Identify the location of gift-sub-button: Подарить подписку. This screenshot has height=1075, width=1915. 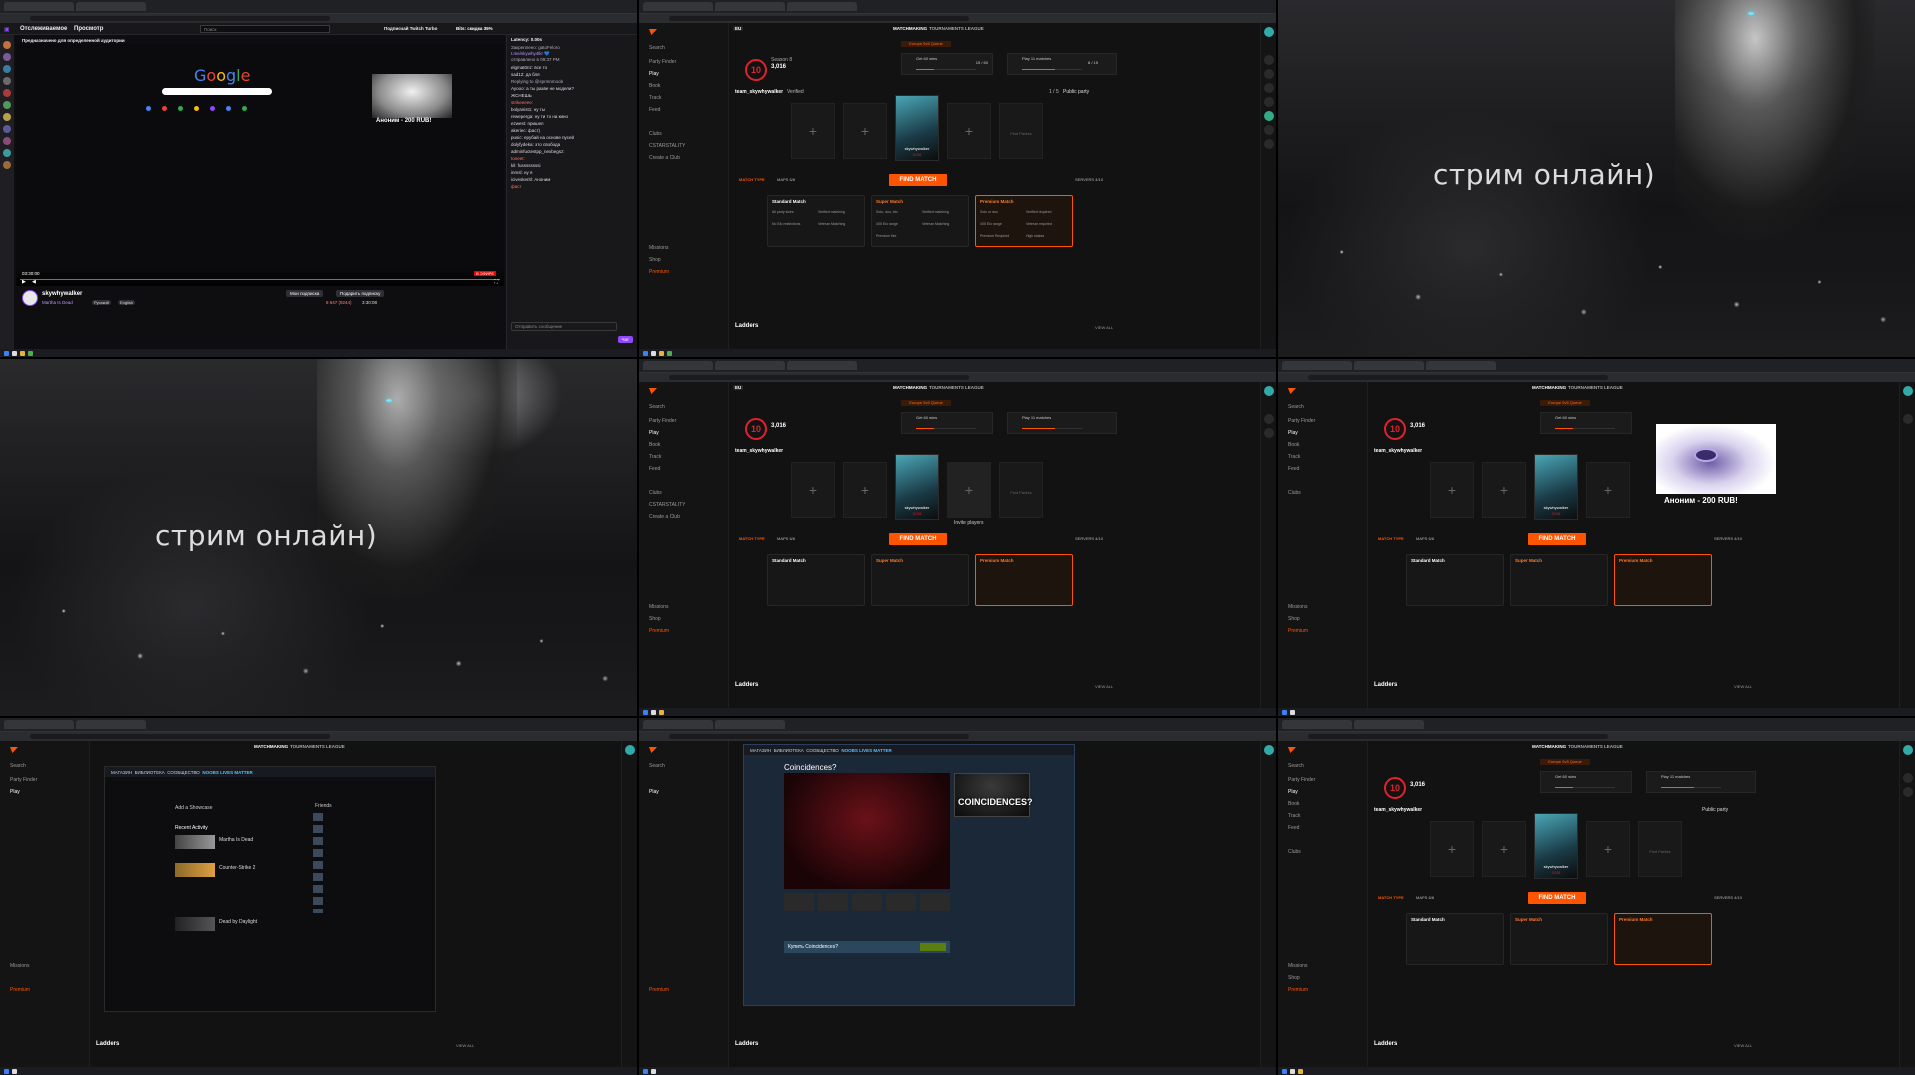
(360, 293).